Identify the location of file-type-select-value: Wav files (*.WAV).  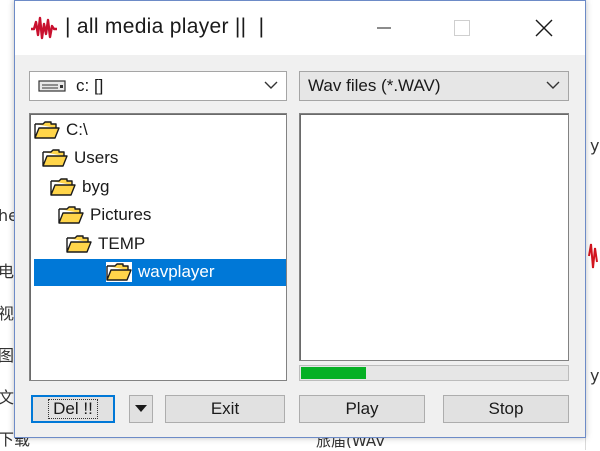
(374, 85).